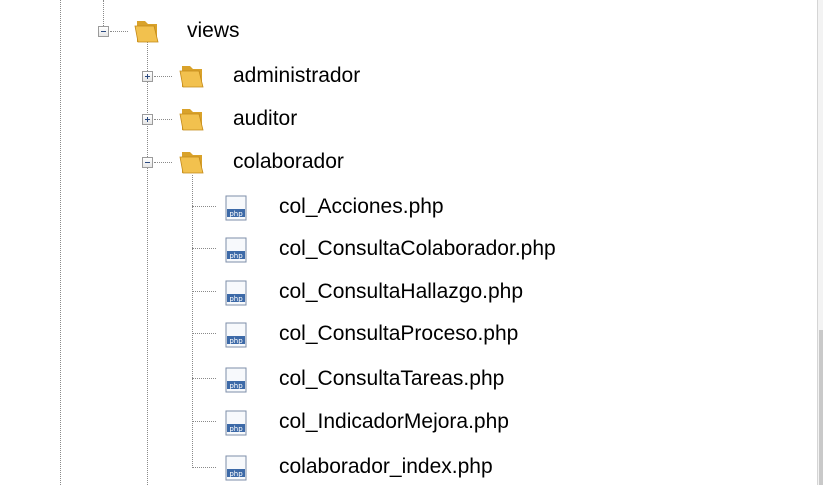 This screenshot has width=823, height=485. Describe the element at coordinates (386, 467) in the screenshot. I see `tree-item-file: colaborador_index.php` at that location.